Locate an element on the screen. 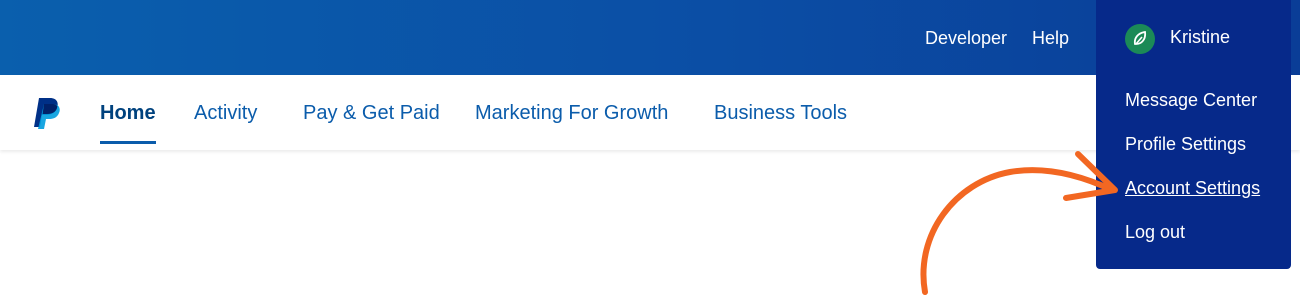 This screenshot has width=1300, height=300. menu-log-out: Log out is located at coordinates (1155, 232).